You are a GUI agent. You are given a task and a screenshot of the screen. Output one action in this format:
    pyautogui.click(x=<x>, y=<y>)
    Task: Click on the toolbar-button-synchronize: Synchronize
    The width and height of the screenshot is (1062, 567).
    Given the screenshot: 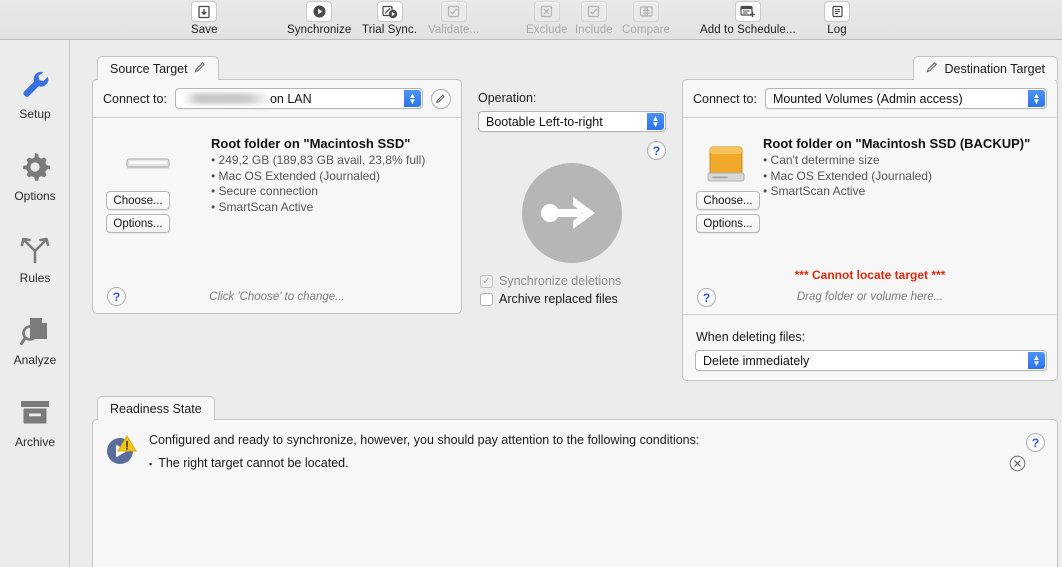 What is the action you would take?
    pyautogui.click(x=319, y=20)
    